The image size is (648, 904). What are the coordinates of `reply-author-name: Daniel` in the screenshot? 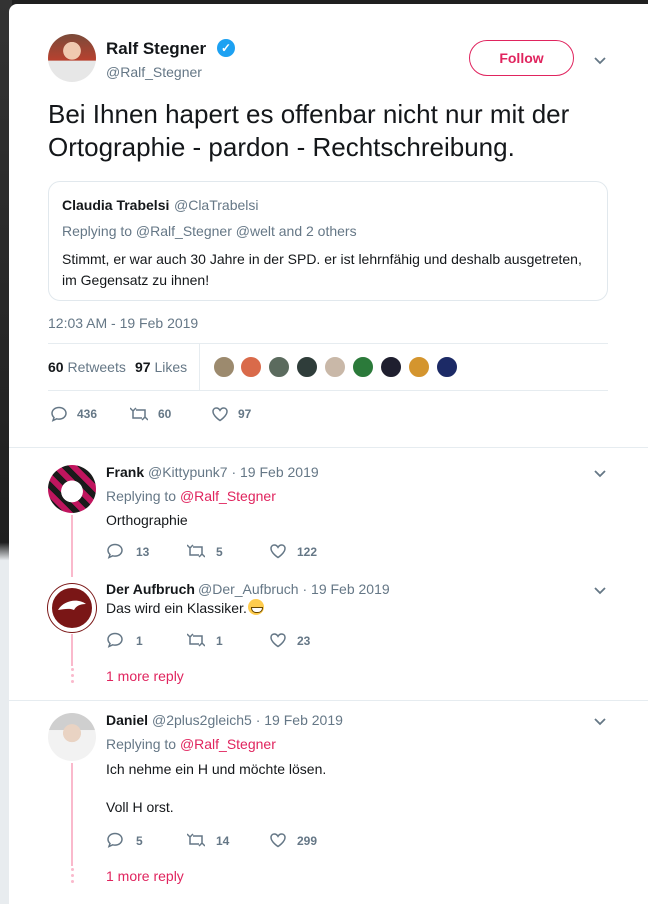 It's located at (127, 720).